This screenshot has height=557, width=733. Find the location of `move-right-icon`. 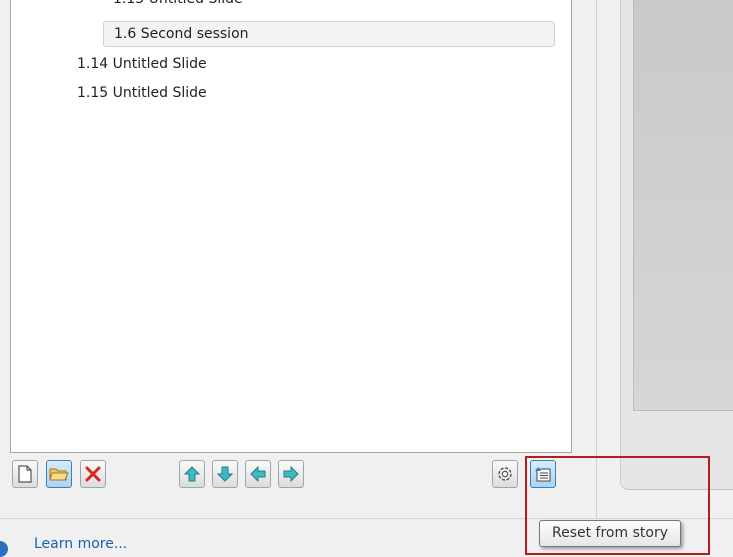

move-right-icon is located at coordinates (291, 474).